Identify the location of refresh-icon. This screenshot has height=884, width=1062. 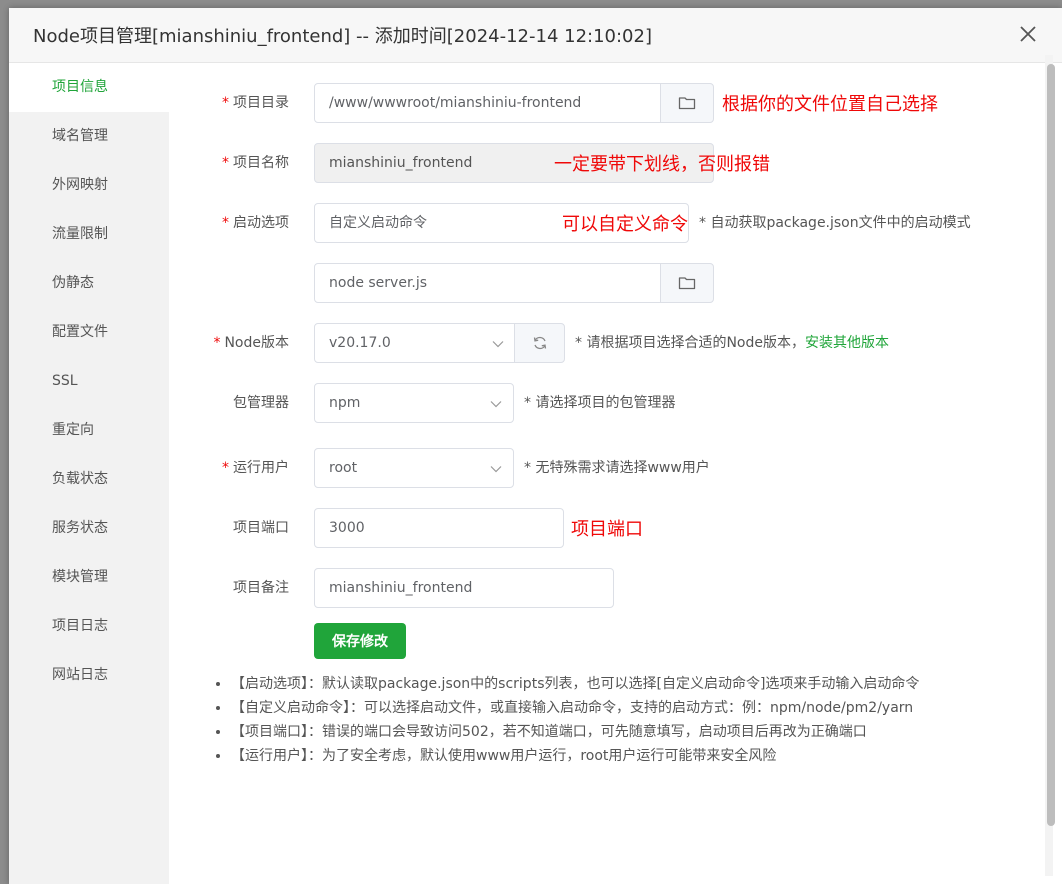
(539, 343).